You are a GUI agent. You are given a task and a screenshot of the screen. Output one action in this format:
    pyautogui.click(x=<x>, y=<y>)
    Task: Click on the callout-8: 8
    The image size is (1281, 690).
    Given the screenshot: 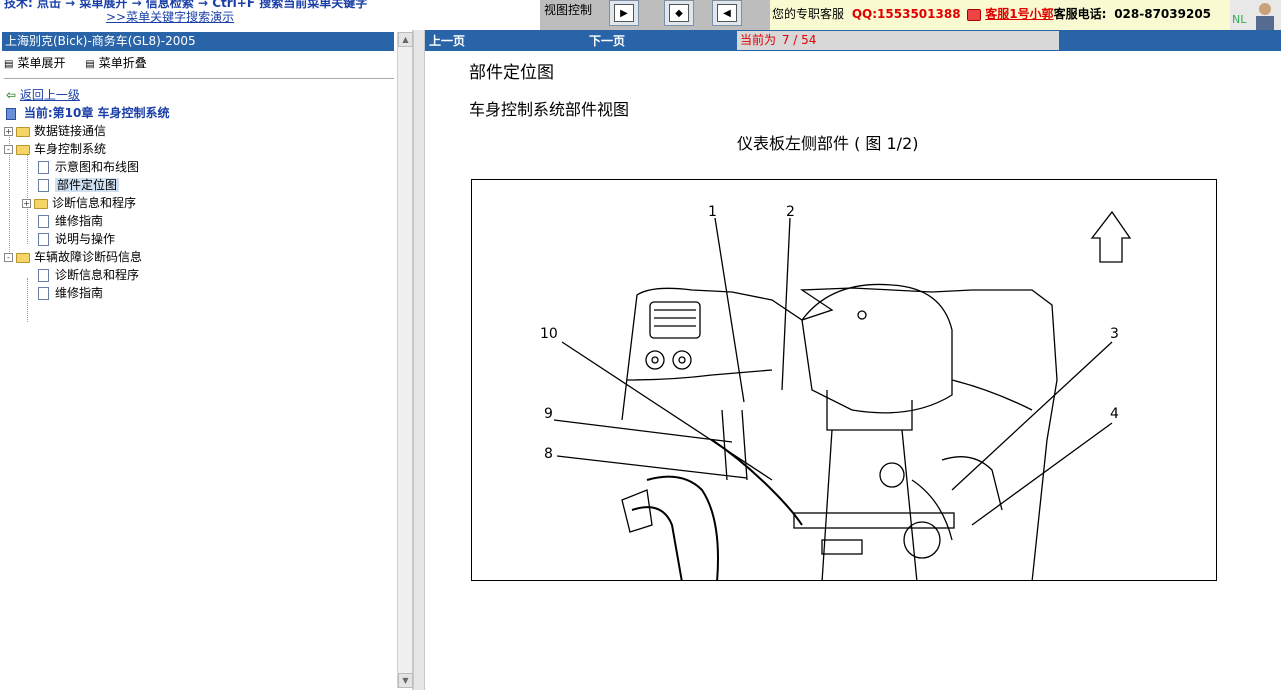 What is the action you would take?
    pyautogui.click(x=548, y=454)
    